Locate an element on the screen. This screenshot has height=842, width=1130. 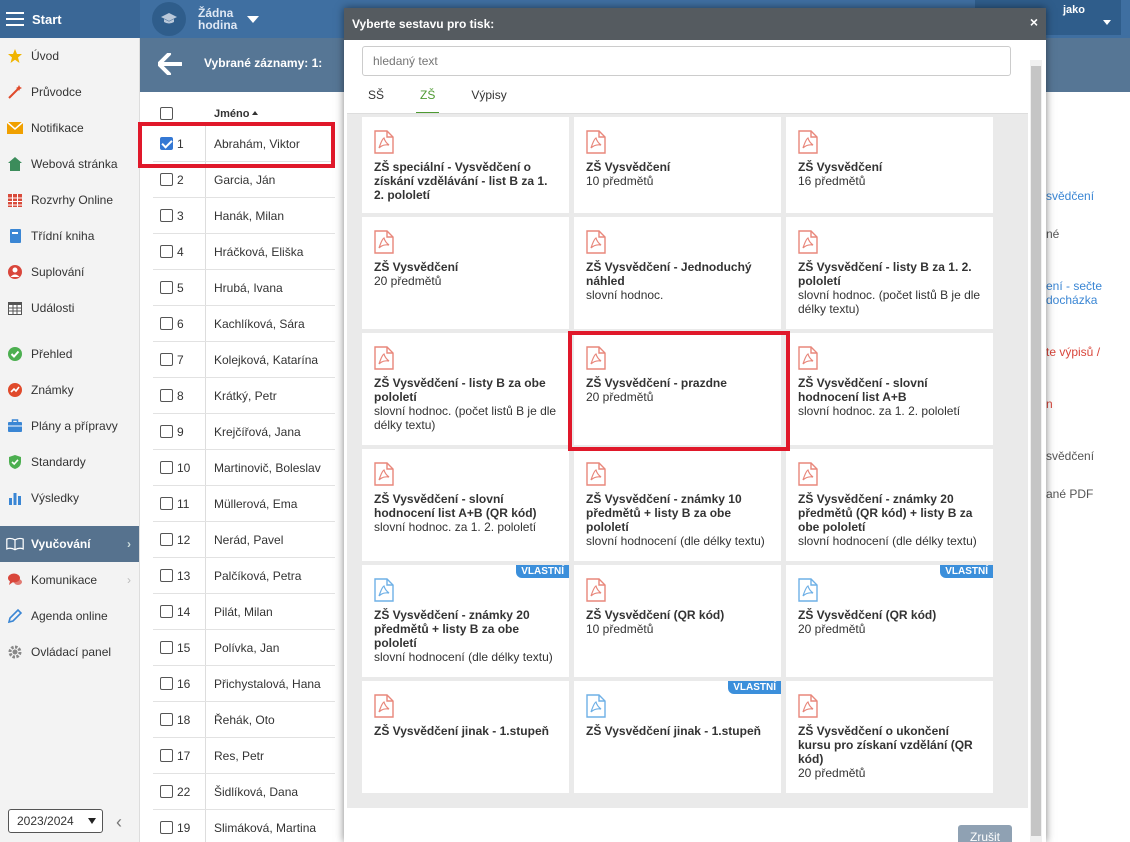
report-tile: ZŠ Vysvědčení (QR kód) 20 předmětů VLASTNÍ is located at coordinates (889, 621).